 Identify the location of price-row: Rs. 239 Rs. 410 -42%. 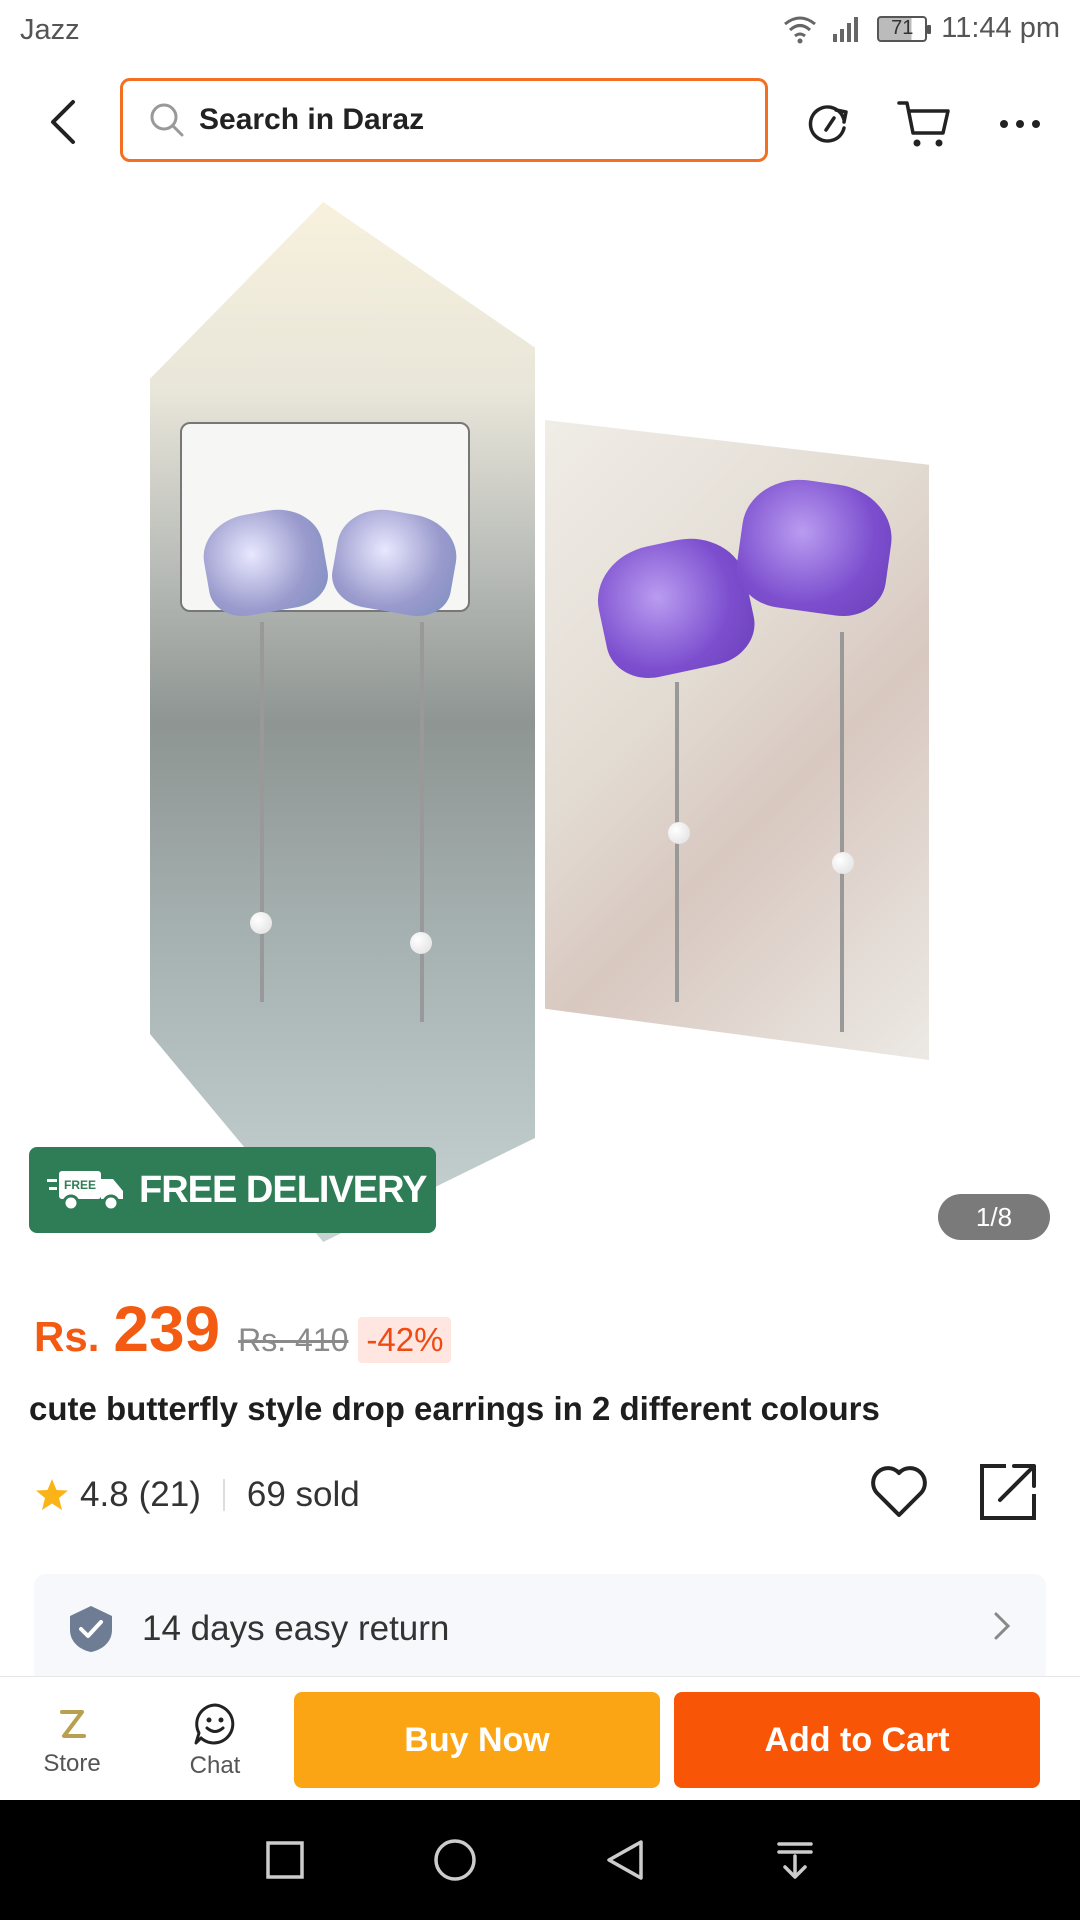
(243, 1332).